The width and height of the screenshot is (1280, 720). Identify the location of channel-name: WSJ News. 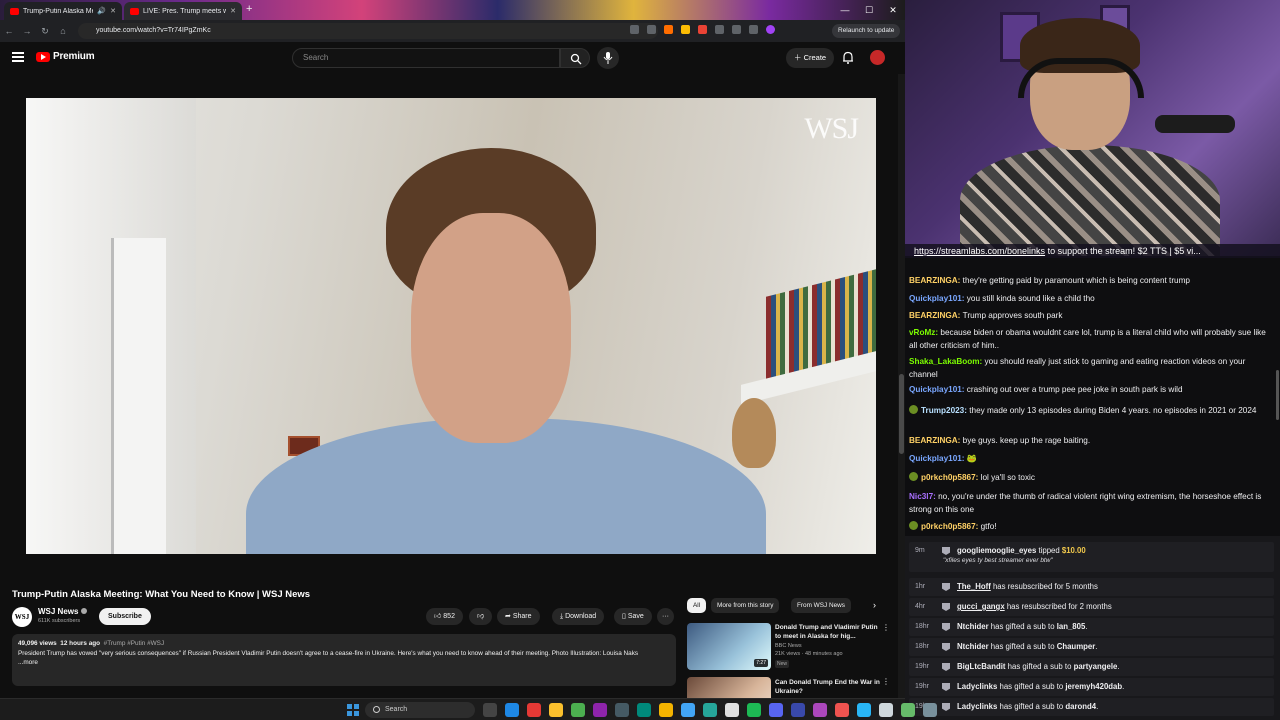
(63, 611).